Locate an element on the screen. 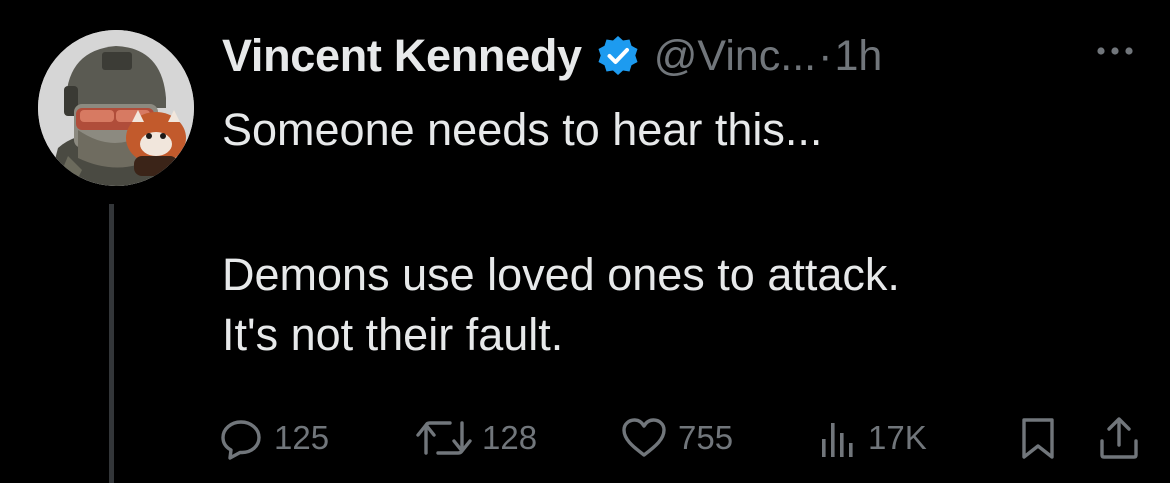 The height and width of the screenshot is (483, 1170). avatar-image is located at coordinates (116, 108).